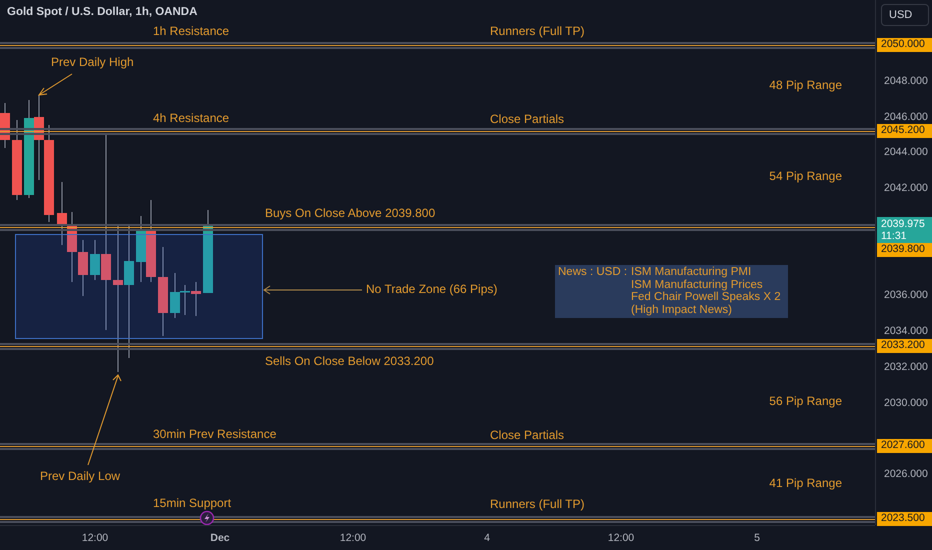 Image resolution: width=932 pixels, height=550 pixels. Describe the element at coordinates (214, 434) in the screenshot. I see `level-label: 30min Prev Resistance` at that location.